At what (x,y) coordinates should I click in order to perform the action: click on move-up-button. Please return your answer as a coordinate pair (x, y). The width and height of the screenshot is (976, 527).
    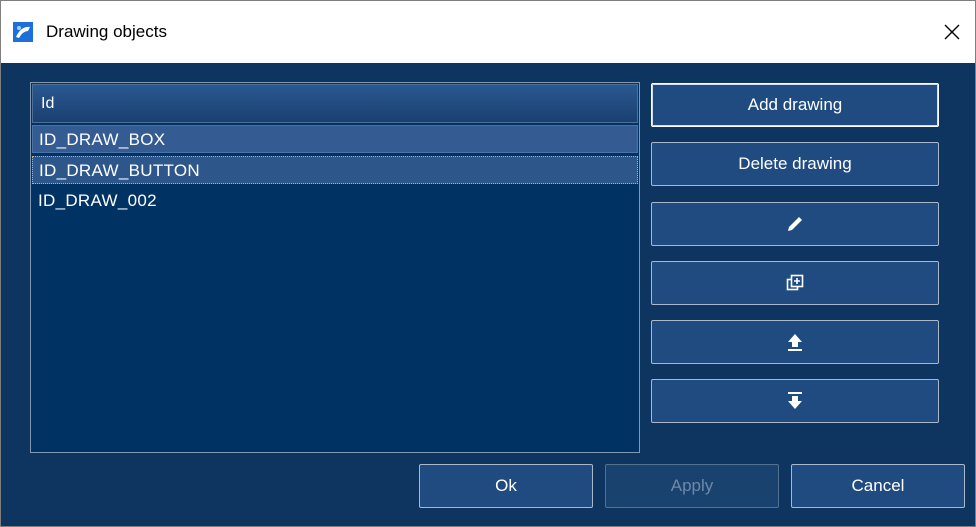
    Looking at the image, I should click on (795, 342).